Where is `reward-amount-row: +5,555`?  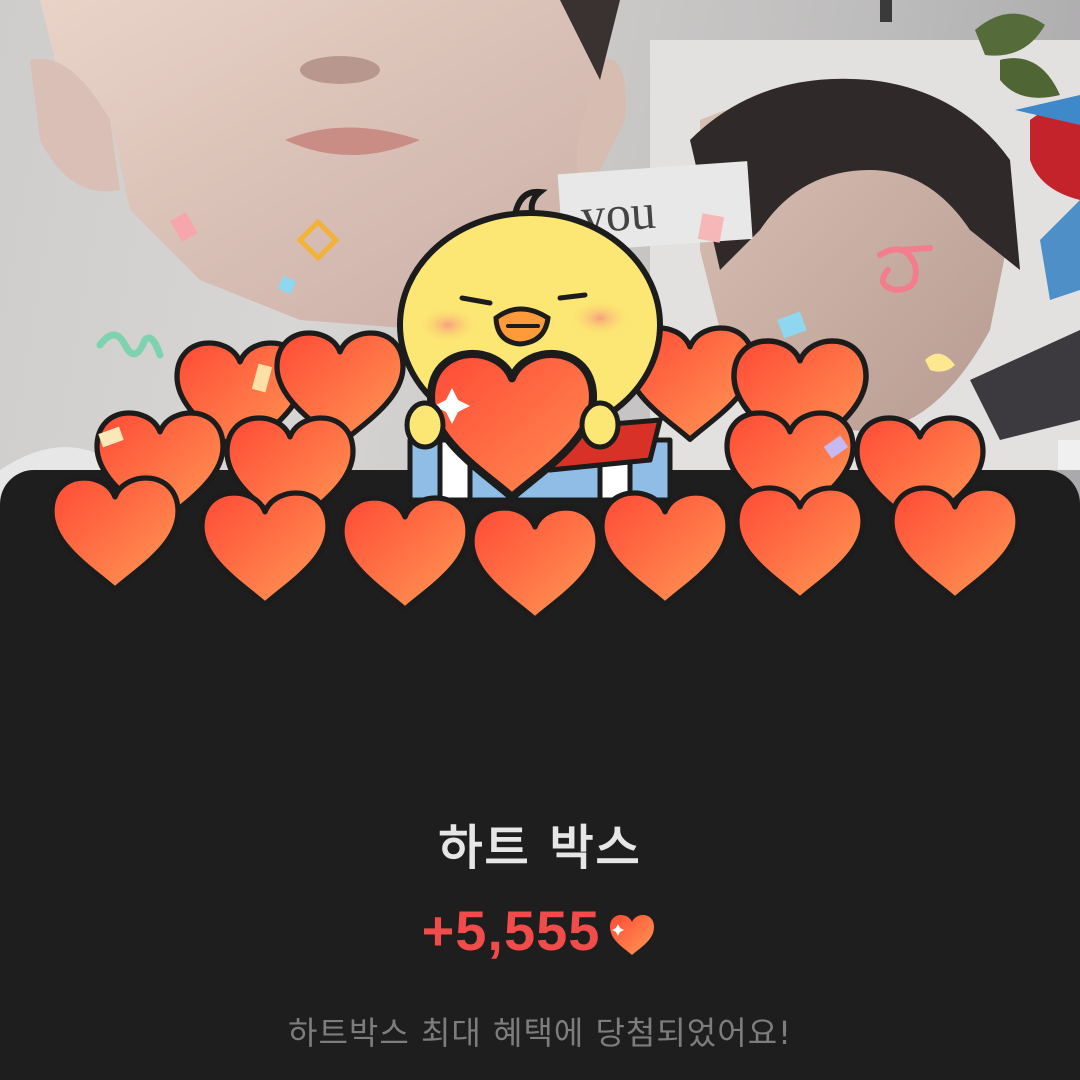 reward-amount-row: +5,555 is located at coordinates (540, 930).